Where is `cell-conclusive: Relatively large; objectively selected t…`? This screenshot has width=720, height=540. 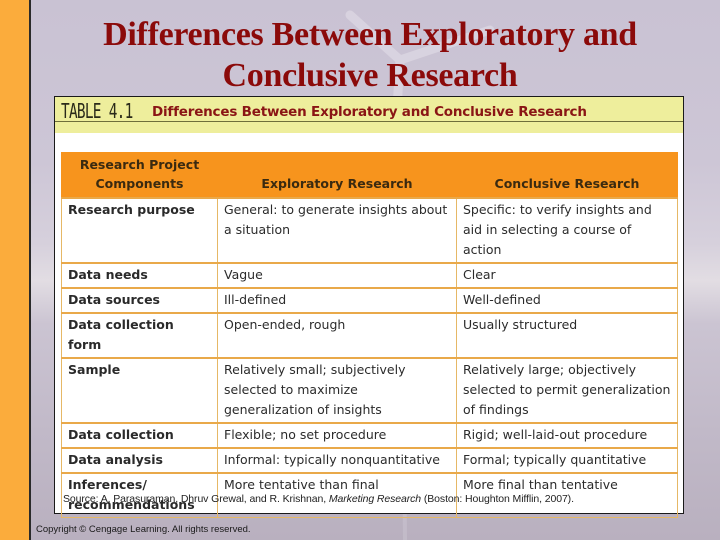
cell-conclusive: Relatively large; objectively selected t… is located at coordinates (567, 390).